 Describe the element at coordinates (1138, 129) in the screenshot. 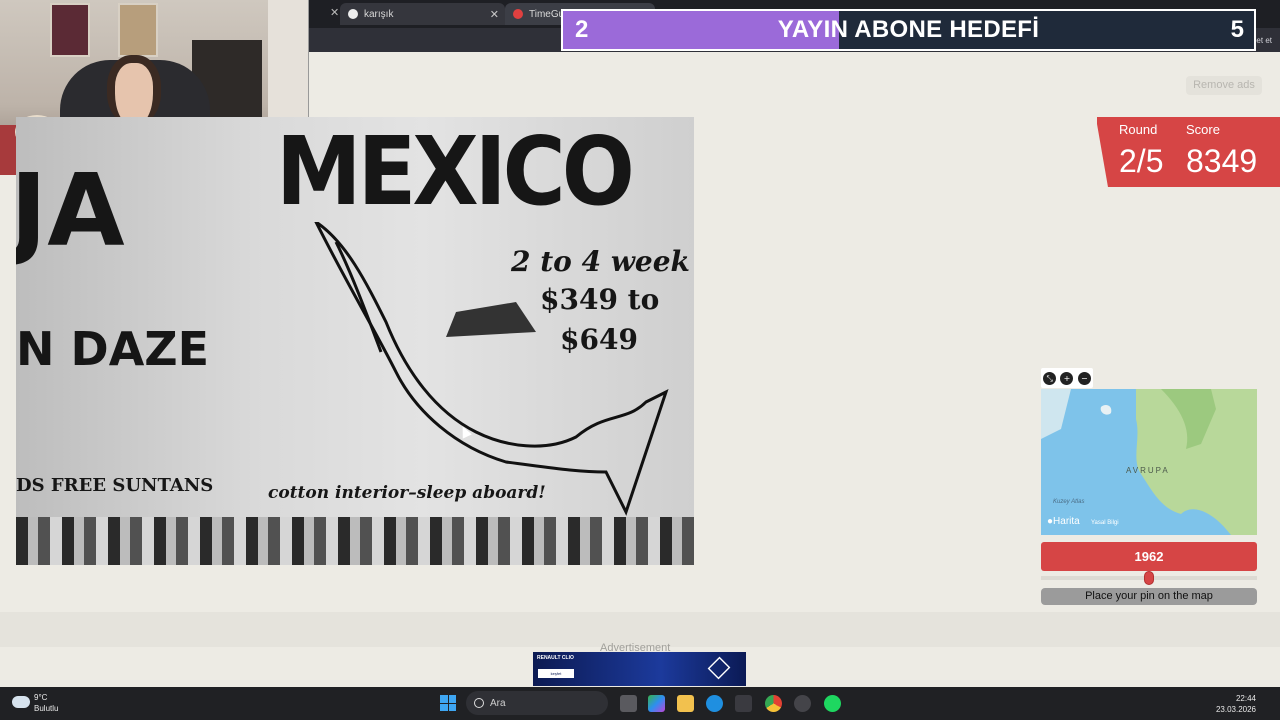

I see `round-label: Round` at that location.